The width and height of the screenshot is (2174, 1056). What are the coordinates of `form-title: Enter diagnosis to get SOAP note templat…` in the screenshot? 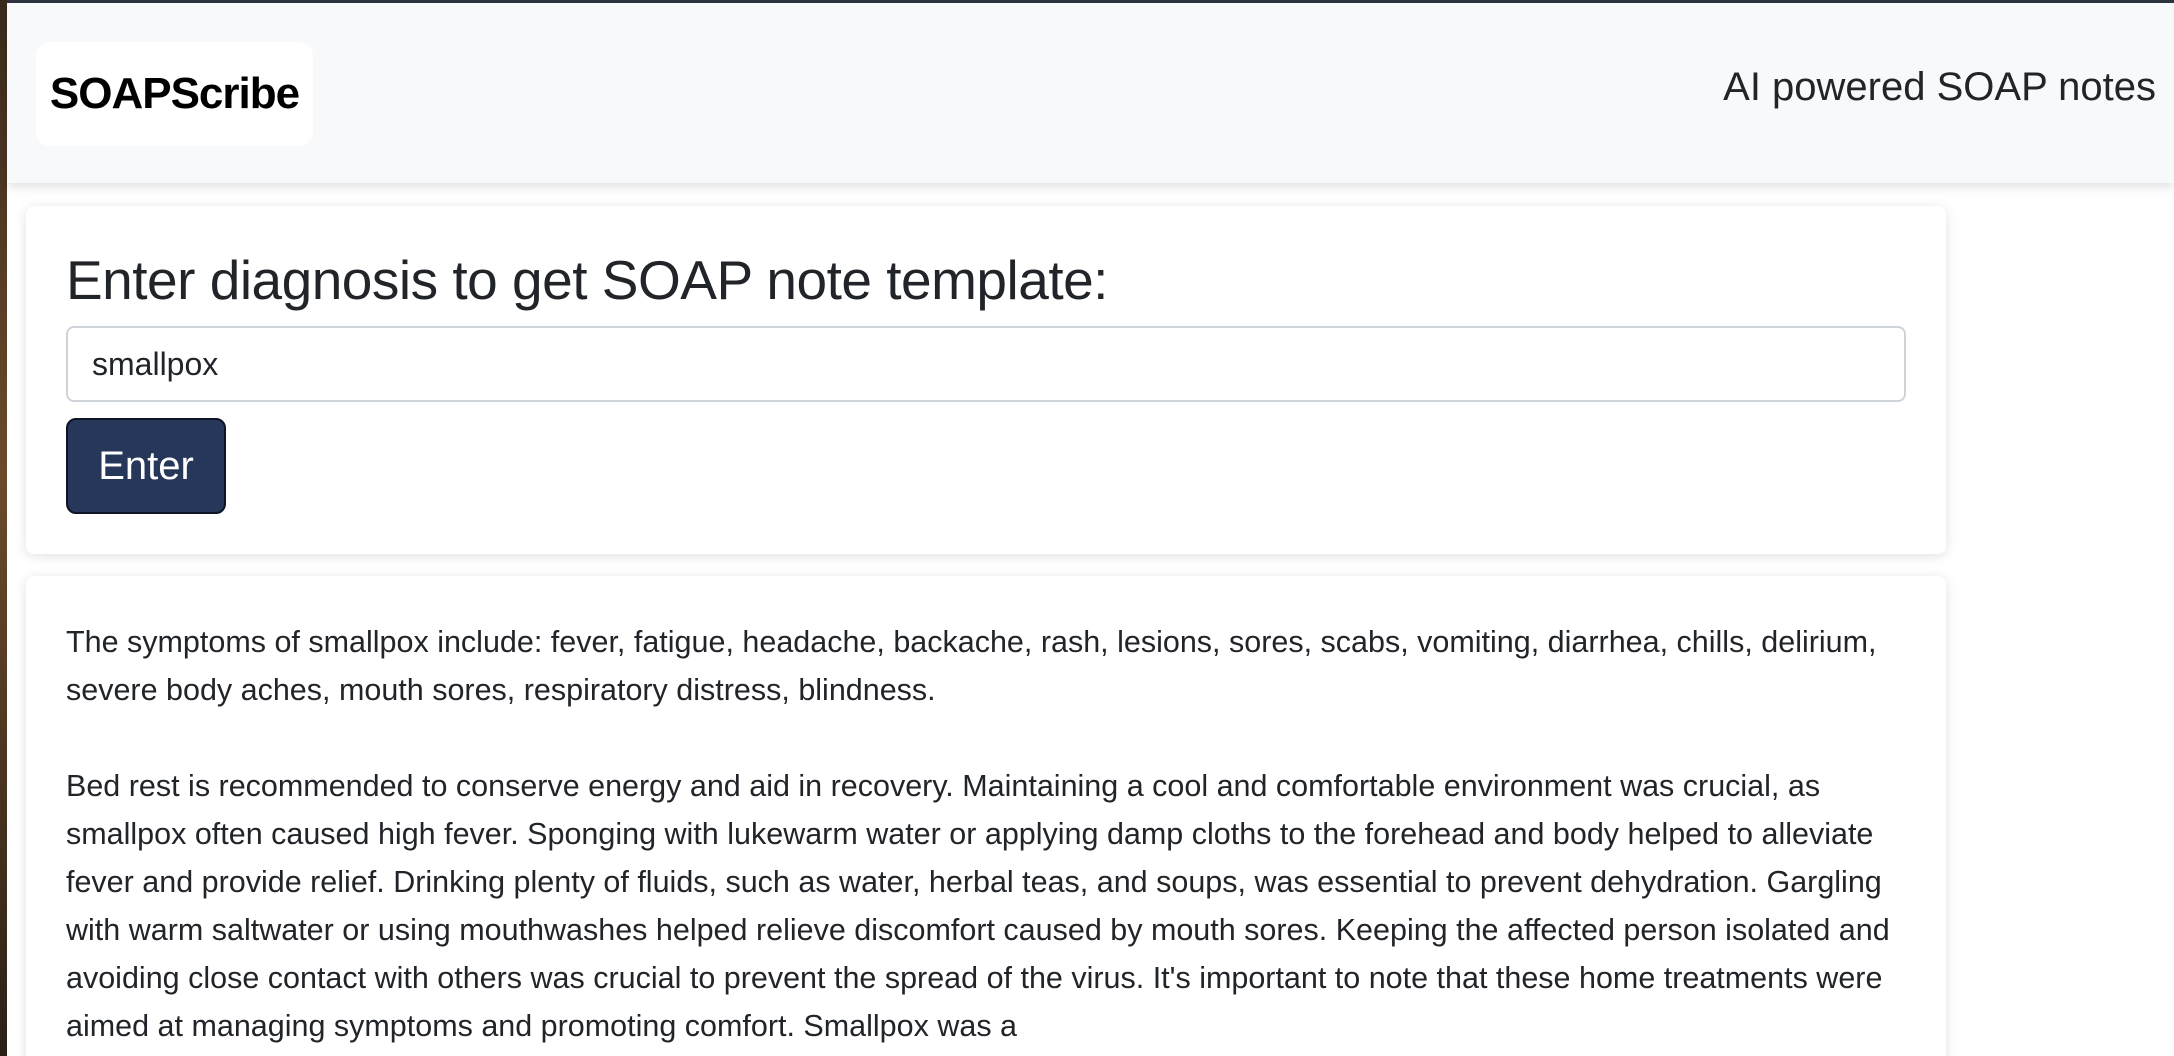 It's located at (587, 280).